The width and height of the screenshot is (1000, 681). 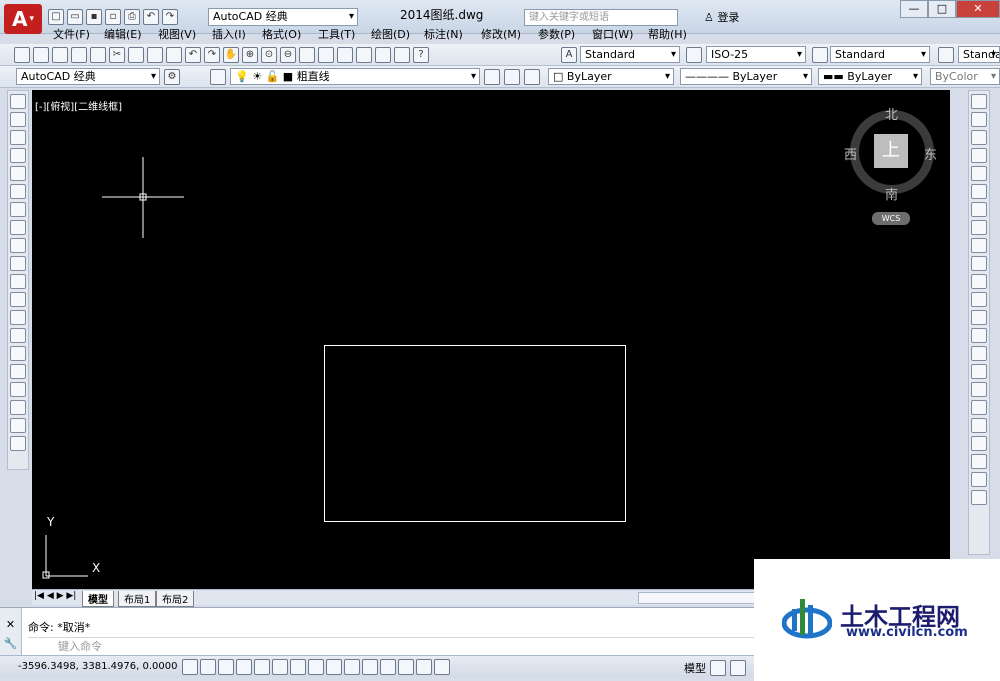 What do you see at coordinates (870, 76) in the screenshot?
I see `lineweight-select: ▬▬ ByLayer` at bounding box center [870, 76].